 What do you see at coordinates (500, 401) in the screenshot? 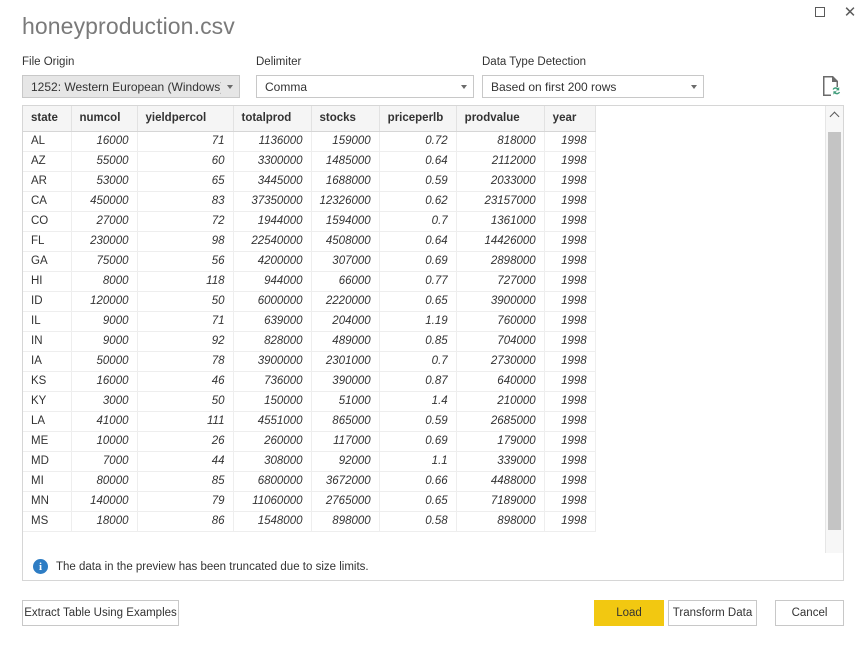
I see `cell-prodvalue: 210000` at bounding box center [500, 401].